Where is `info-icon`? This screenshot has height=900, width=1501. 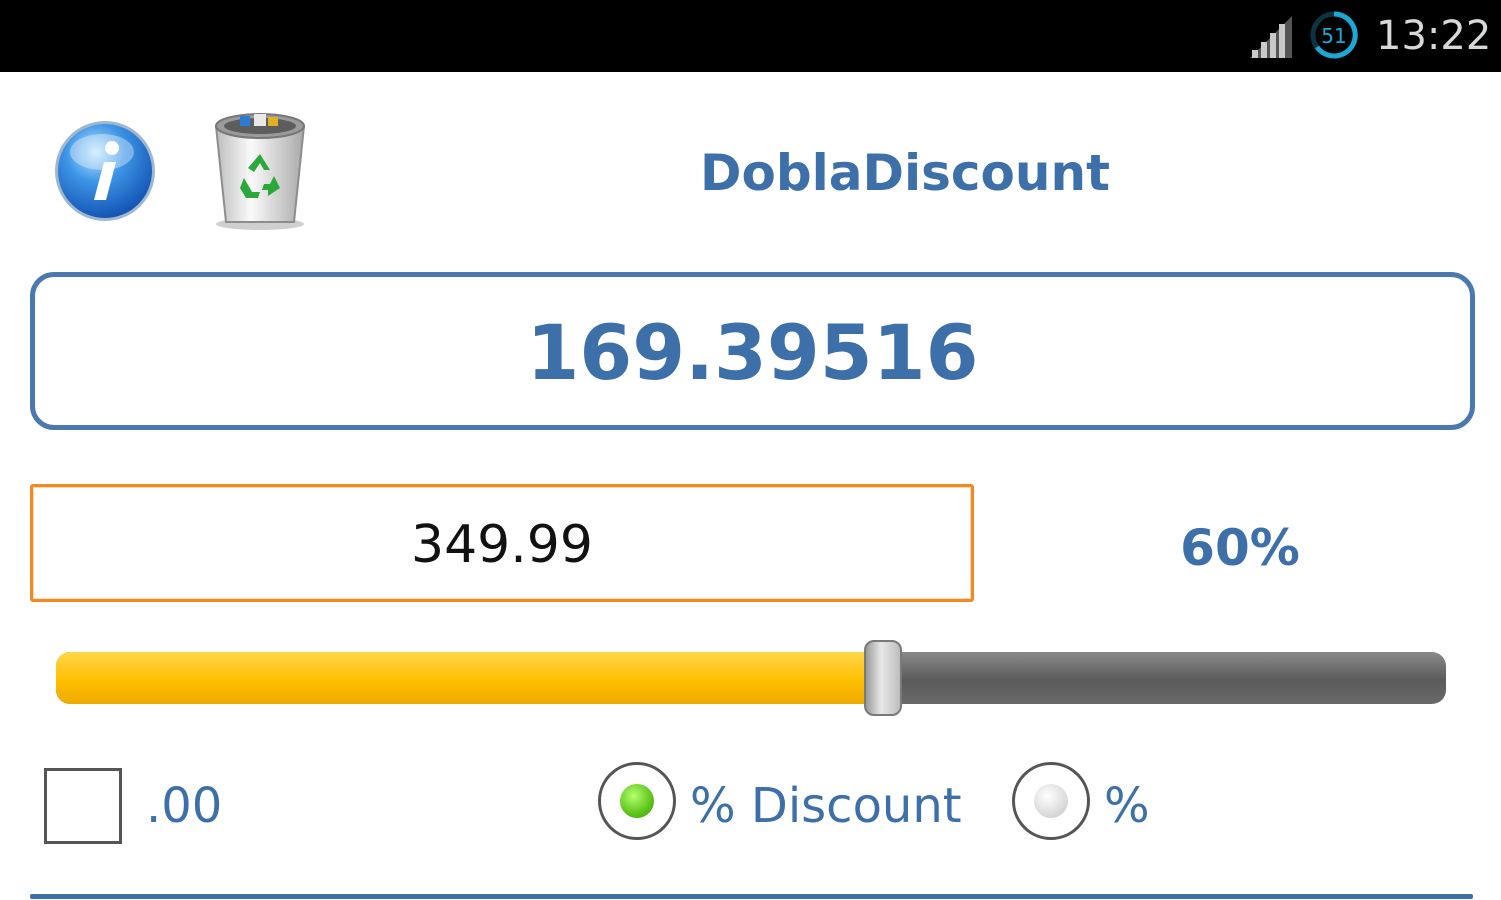 info-icon is located at coordinates (105, 171).